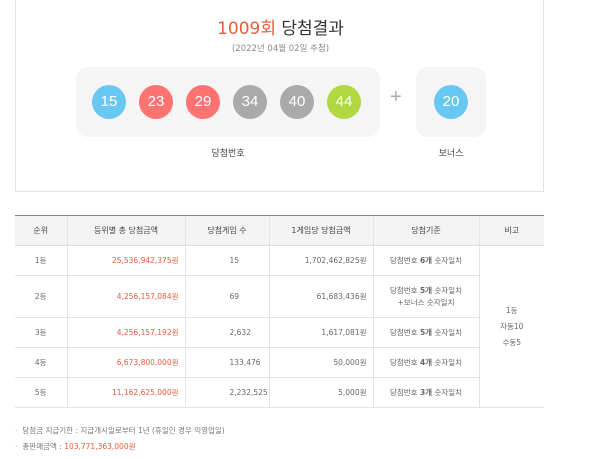 This screenshot has height=459, width=600. I want to click on total-prize-cell: 4,256,157,192원, so click(125, 332).